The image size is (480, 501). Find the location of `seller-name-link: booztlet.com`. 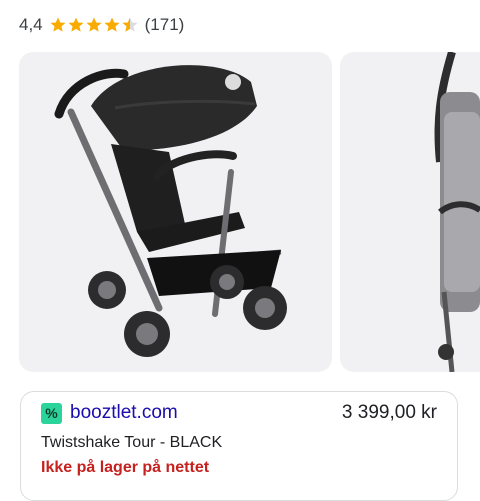

seller-name-link: booztlet.com is located at coordinates (124, 413).